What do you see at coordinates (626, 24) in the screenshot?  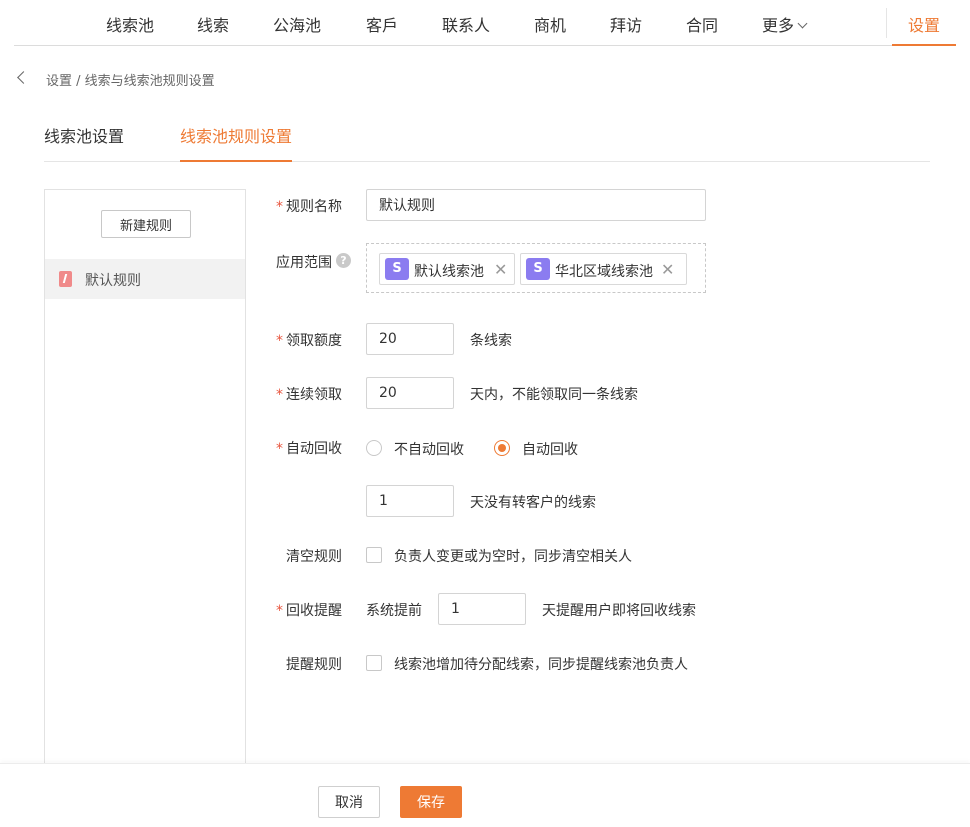 I see `nav-item-visit: 拜访` at bounding box center [626, 24].